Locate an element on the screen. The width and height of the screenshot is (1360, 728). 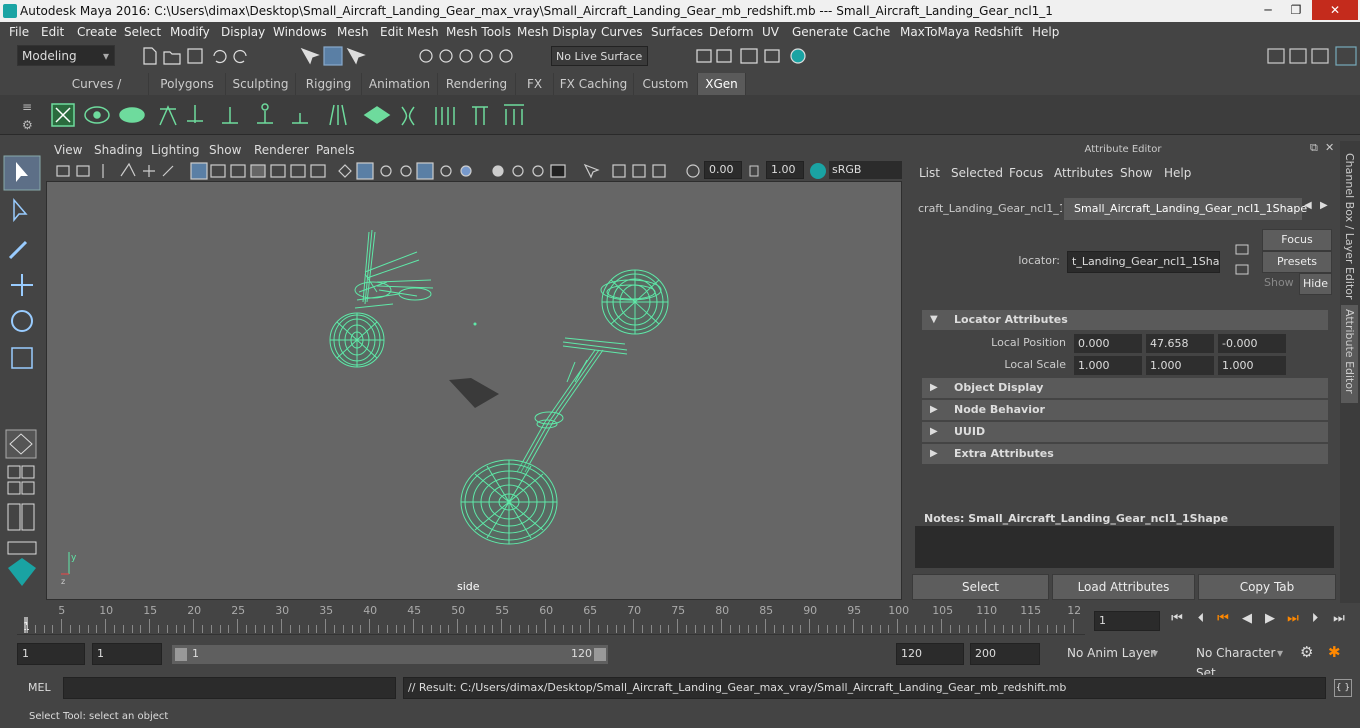
shelf-tab-fx: FX is located at coordinates (535, 84).